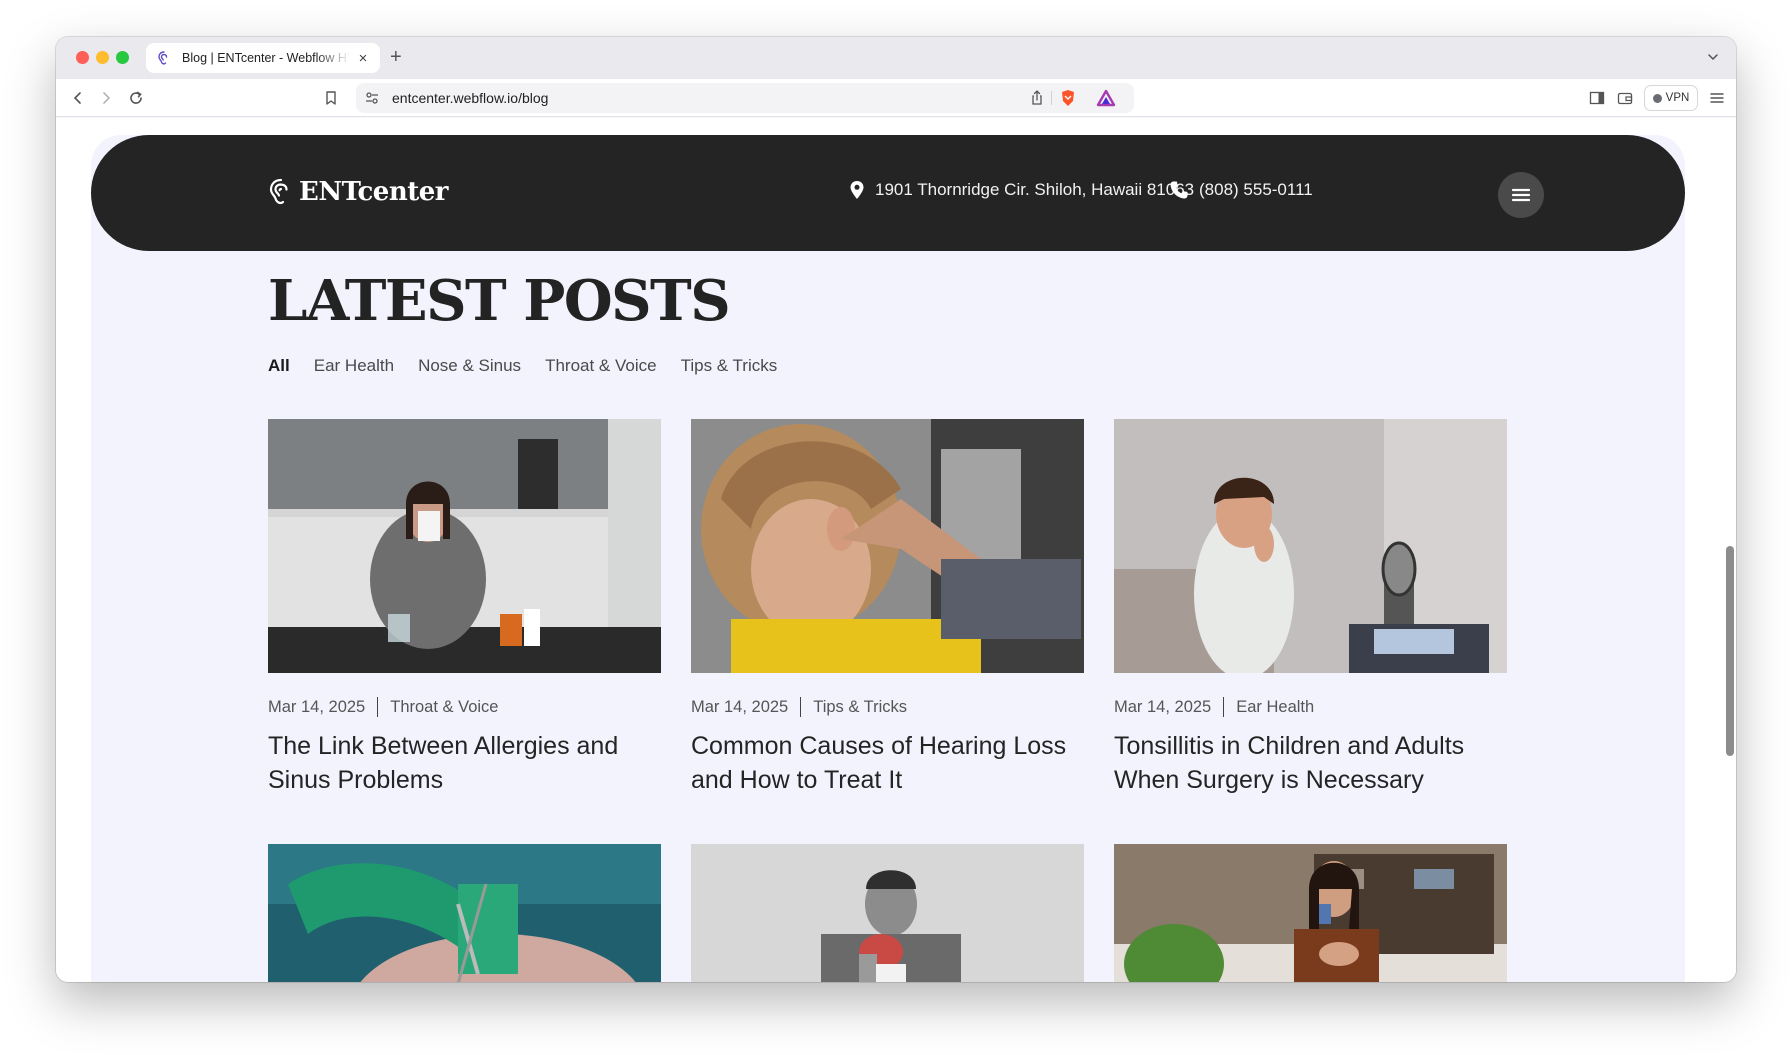 The image size is (1791, 1055). Describe the element at coordinates (745, 98) in the screenshot. I see `address-bar: entcenter.webflow.io/blog` at that location.